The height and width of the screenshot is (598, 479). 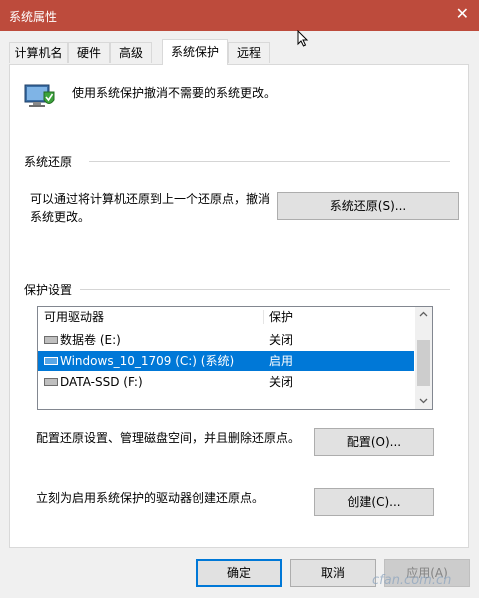 What do you see at coordinates (239, 15) in the screenshot?
I see `title-bar` at bounding box center [239, 15].